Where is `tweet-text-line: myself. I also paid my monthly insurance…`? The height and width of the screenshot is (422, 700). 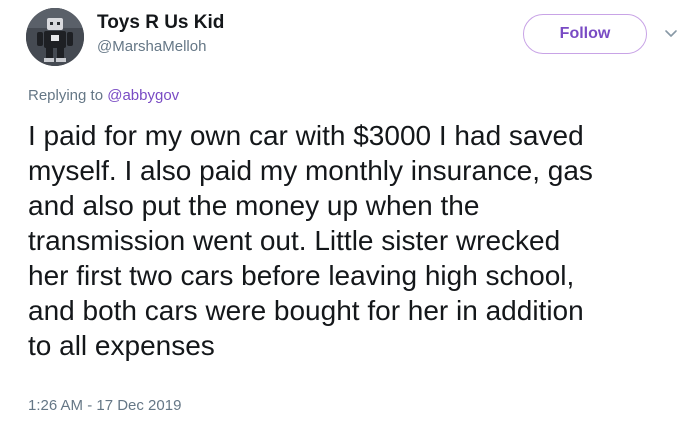 tweet-text-line: myself. I also paid my monthly insurance… is located at coordinates (310, 170).